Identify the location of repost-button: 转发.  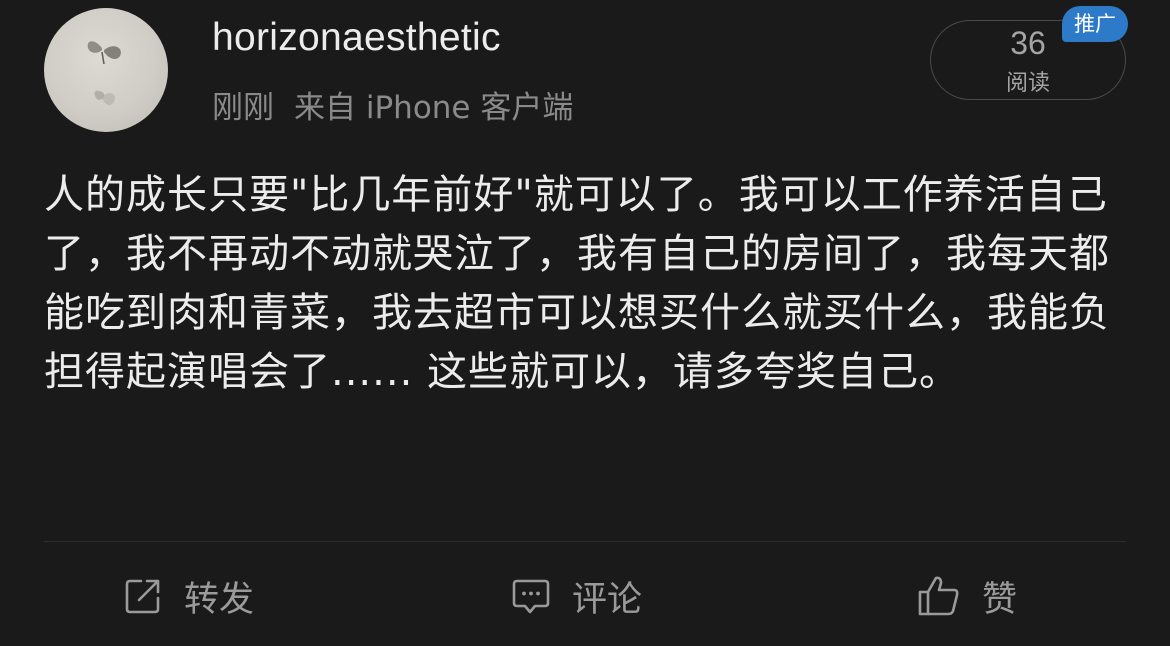
(188, 596).